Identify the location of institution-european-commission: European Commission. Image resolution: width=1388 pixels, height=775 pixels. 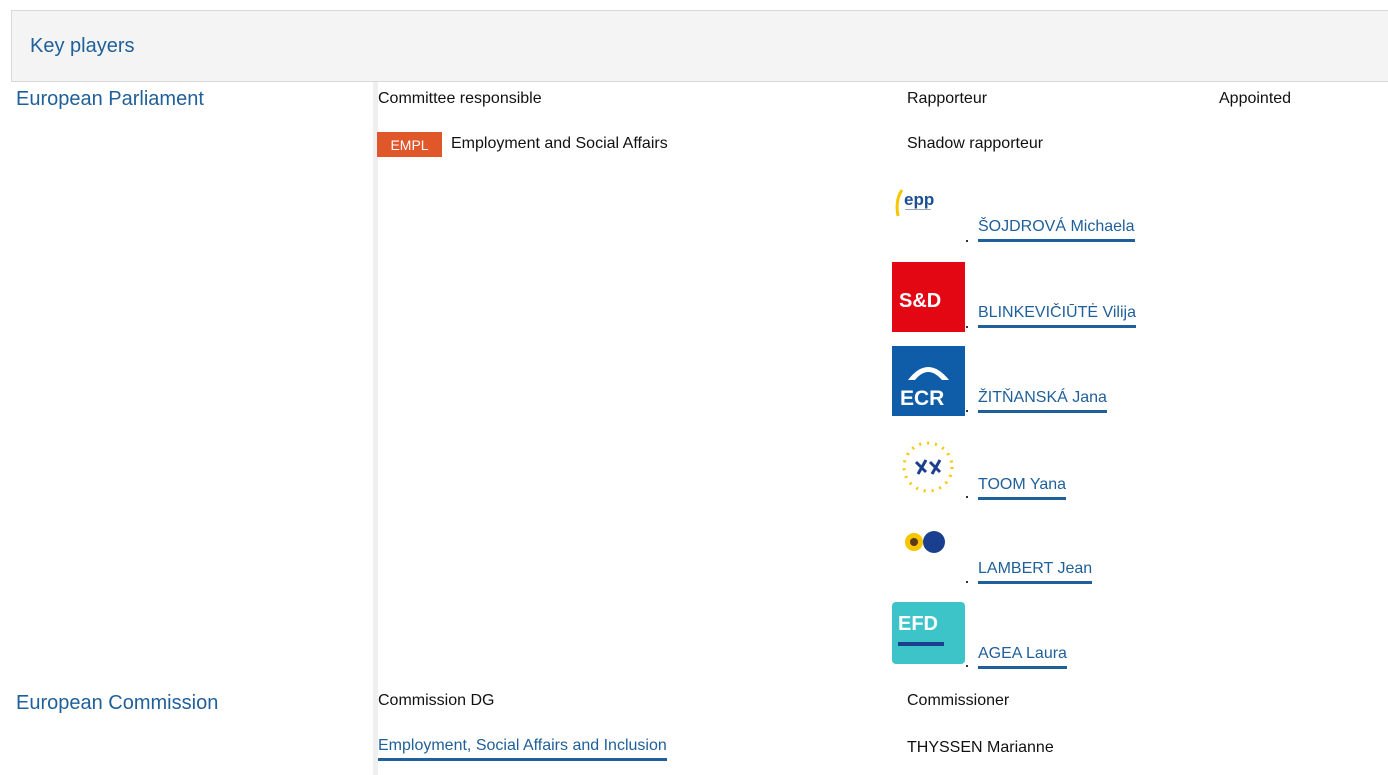
(117, 703).